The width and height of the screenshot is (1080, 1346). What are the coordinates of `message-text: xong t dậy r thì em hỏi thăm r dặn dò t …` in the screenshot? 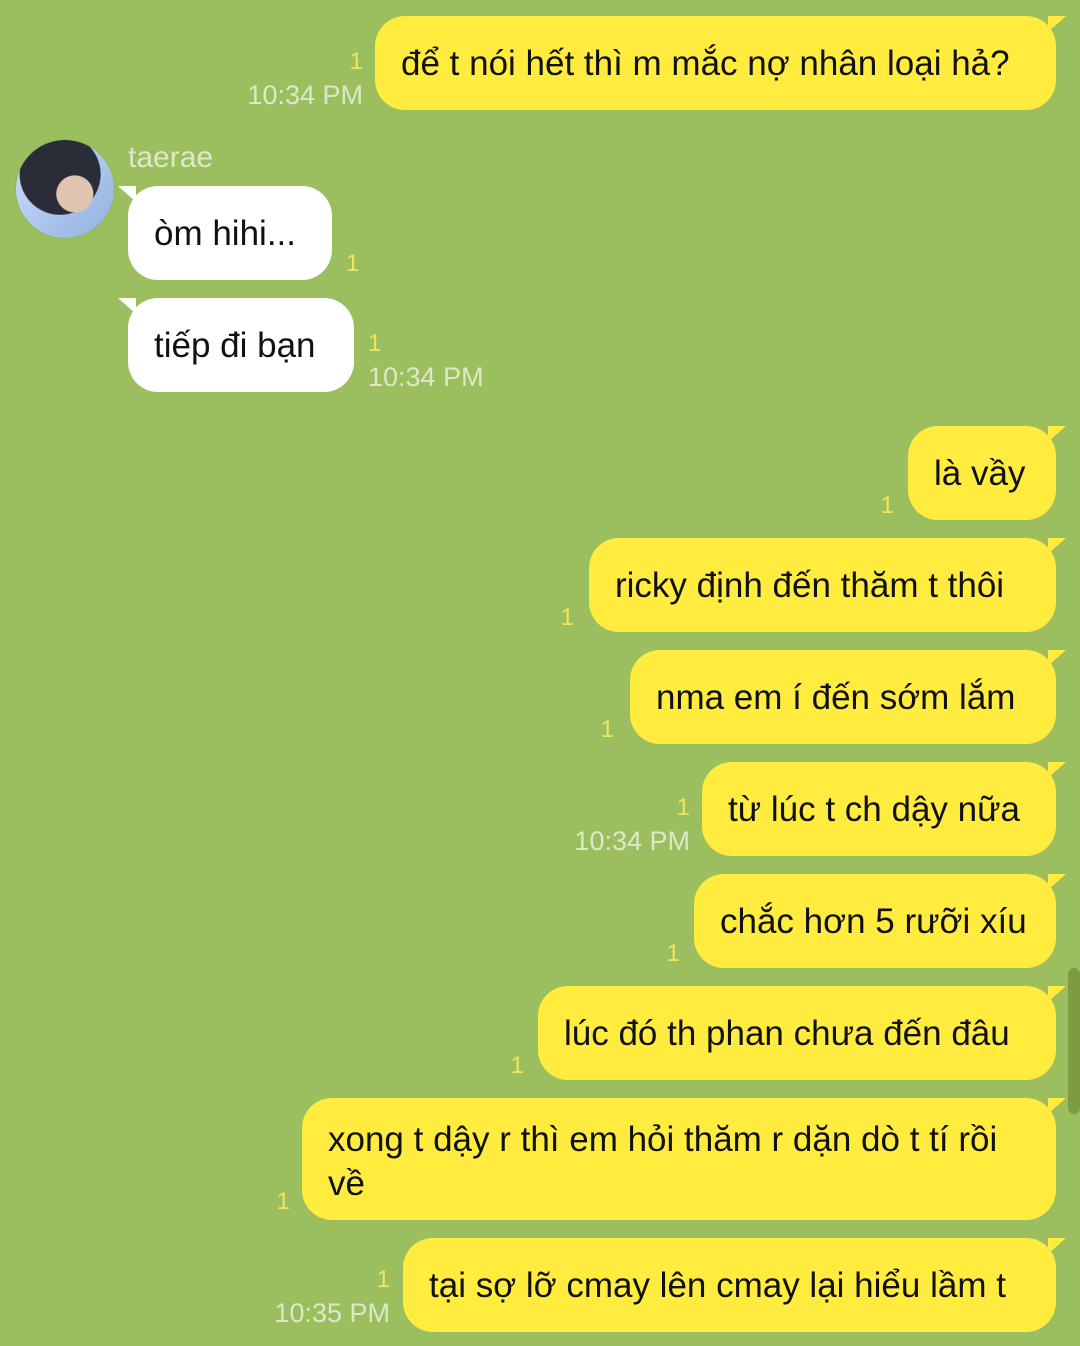 It's located at (663, 1161).